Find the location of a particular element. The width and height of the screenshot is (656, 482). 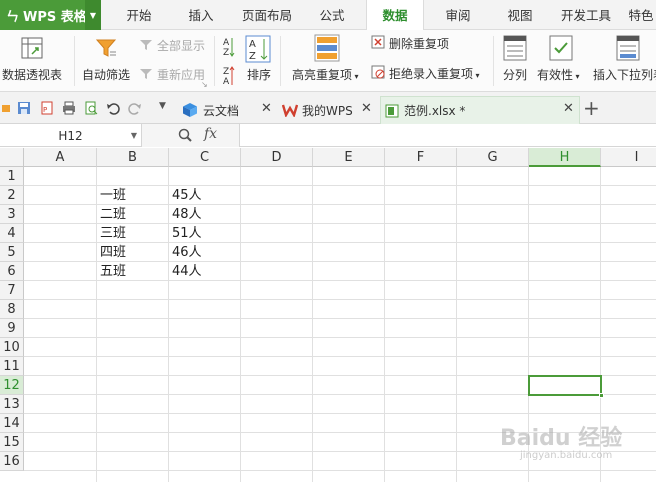

menu-special: 特色 is located at coordinates (640, 15).